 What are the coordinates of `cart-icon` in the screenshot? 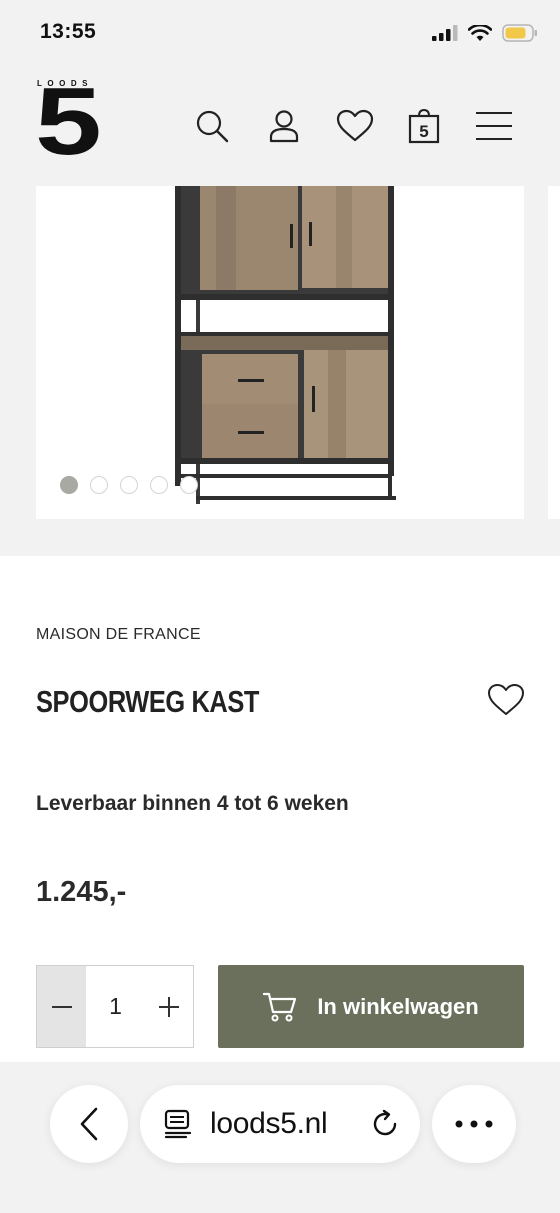 It's located at (280, 1006).